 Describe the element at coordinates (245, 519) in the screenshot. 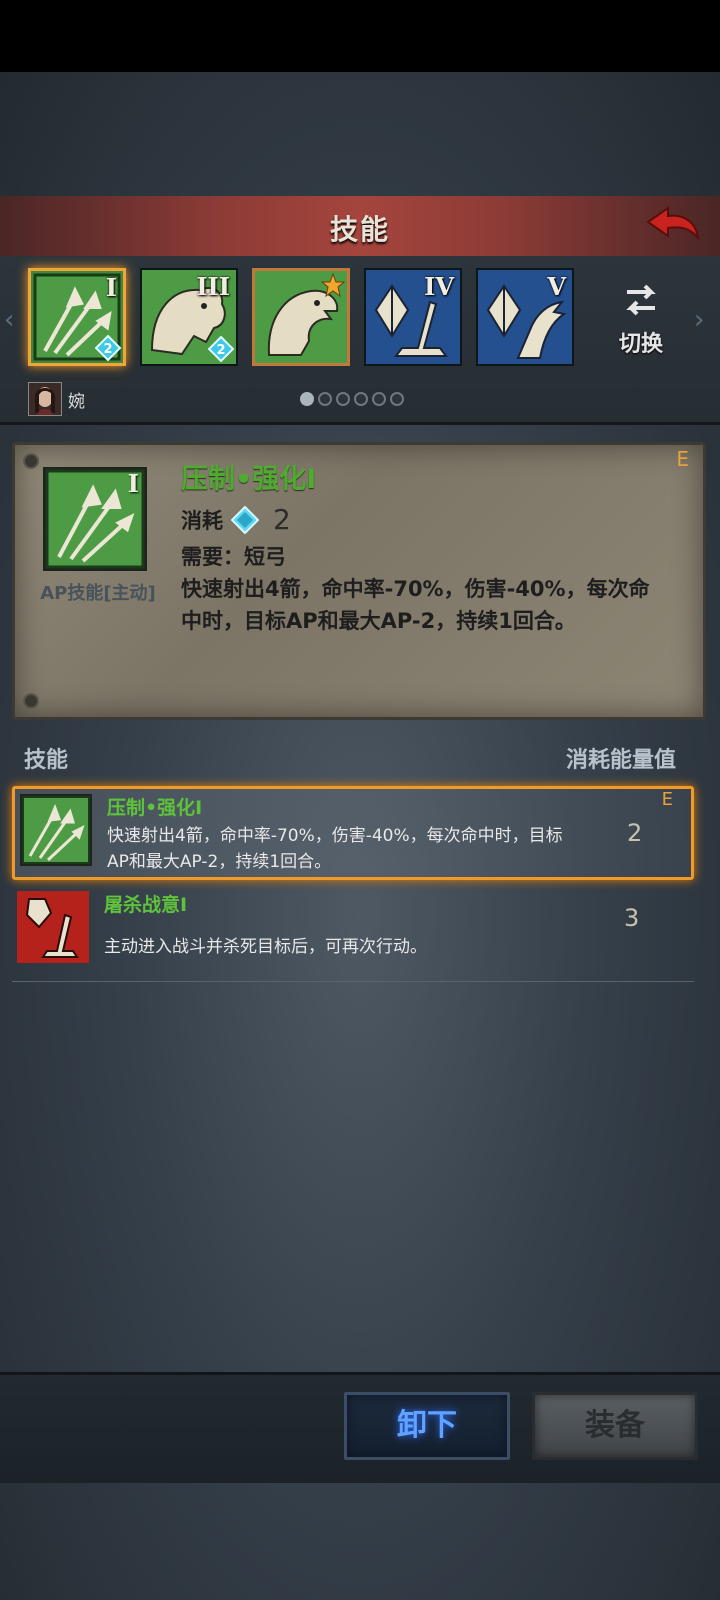

I see `energy-crystal-icon` at that location.